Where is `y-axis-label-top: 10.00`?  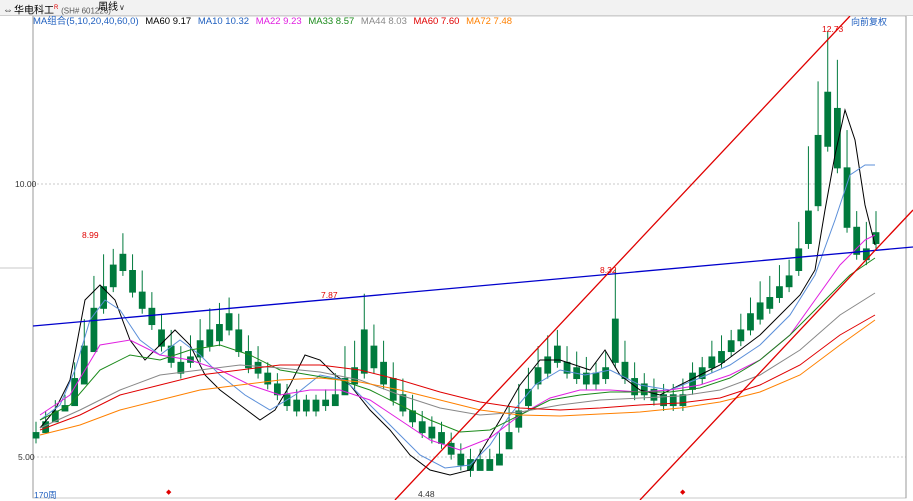 y-axis-label-top: 10.00 is located at coordinates (26, 184).